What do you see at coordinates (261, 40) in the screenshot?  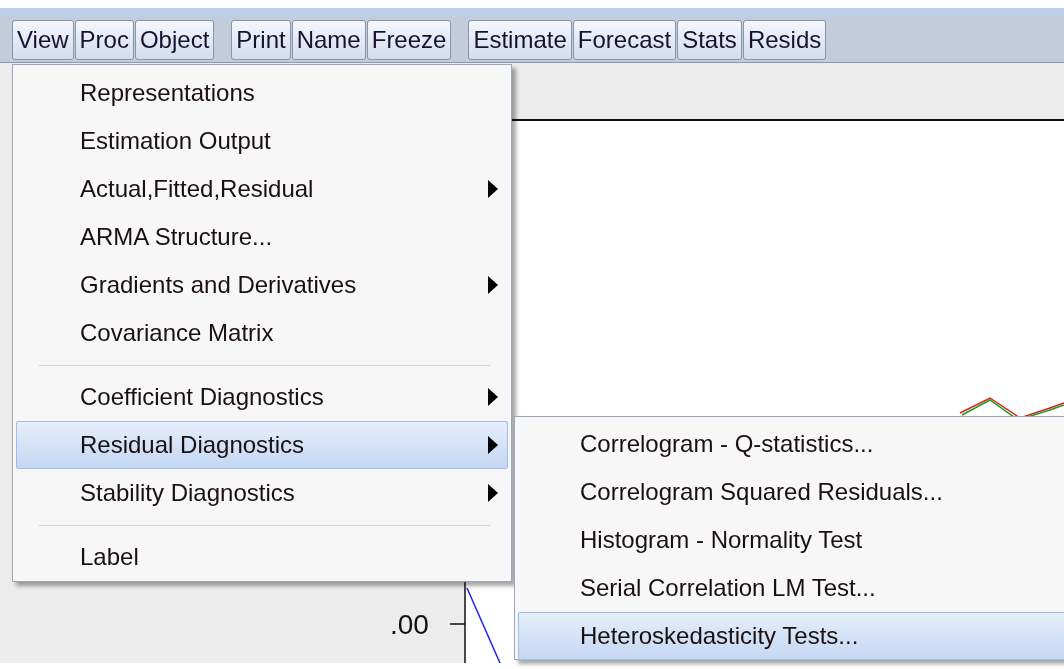 I see `toolbar-button: Print` at bounding box center [261, 40].